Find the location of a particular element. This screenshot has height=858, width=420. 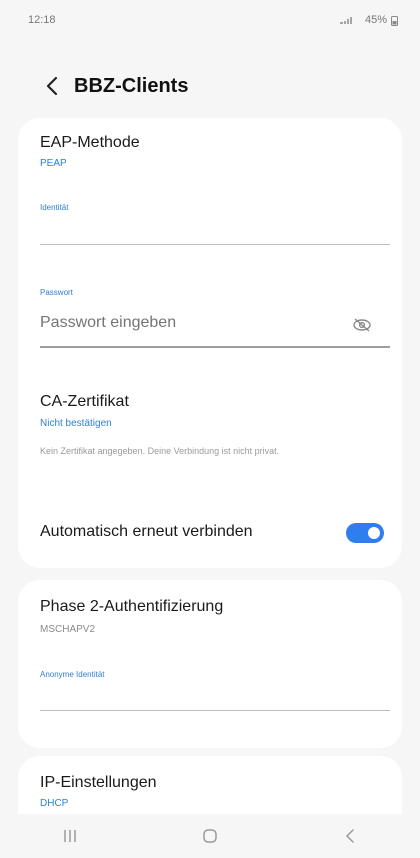

battery-icon is located at coordinates (394, 20).